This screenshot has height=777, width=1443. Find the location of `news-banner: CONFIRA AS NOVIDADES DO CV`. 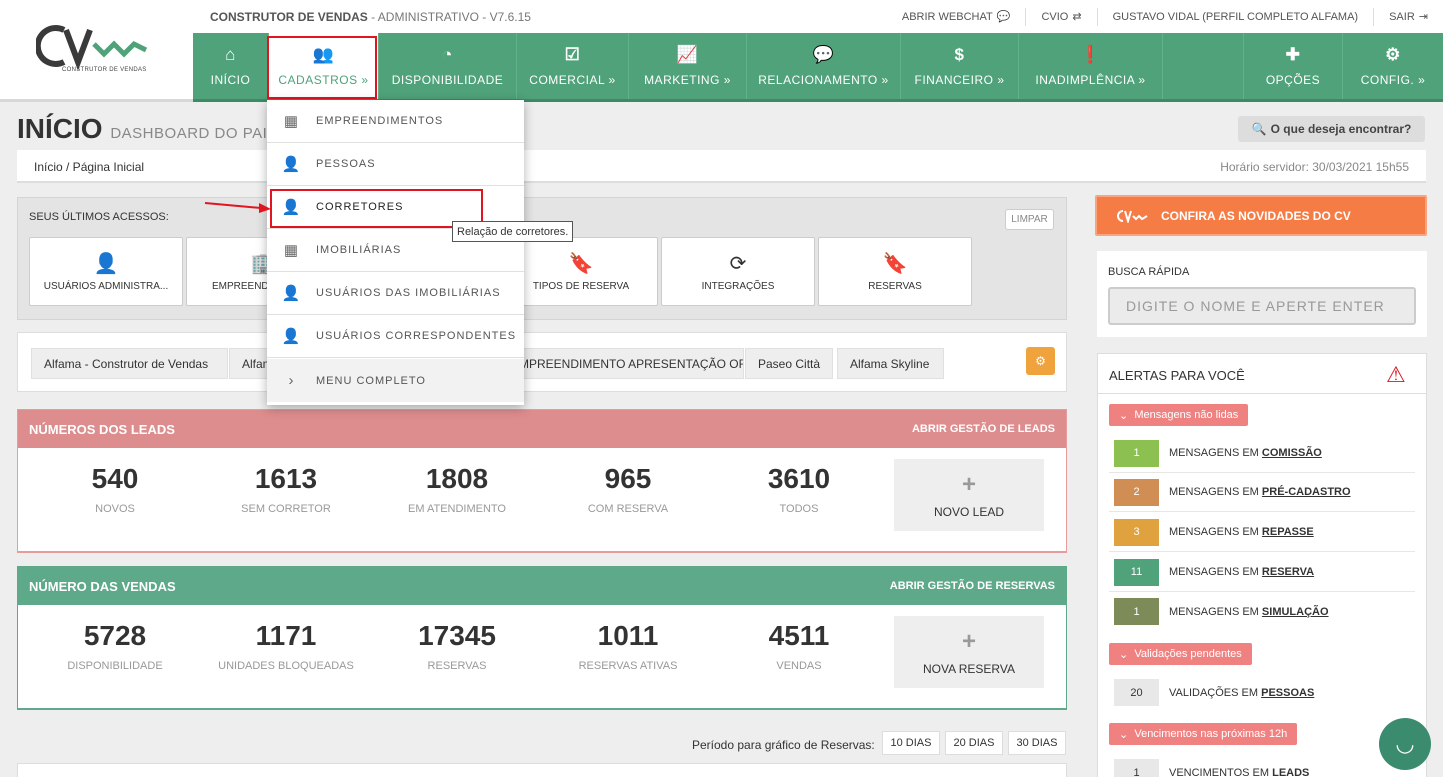

news-banner: CONFIRA AS NOVIDADES DO CV is located at coordinates (1261, 215).